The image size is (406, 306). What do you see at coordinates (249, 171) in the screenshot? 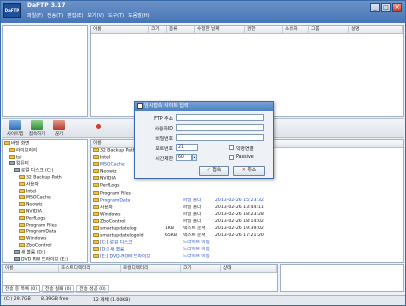
I see `cancel-button: ✕ 취소` at bounding box center [249, 171].